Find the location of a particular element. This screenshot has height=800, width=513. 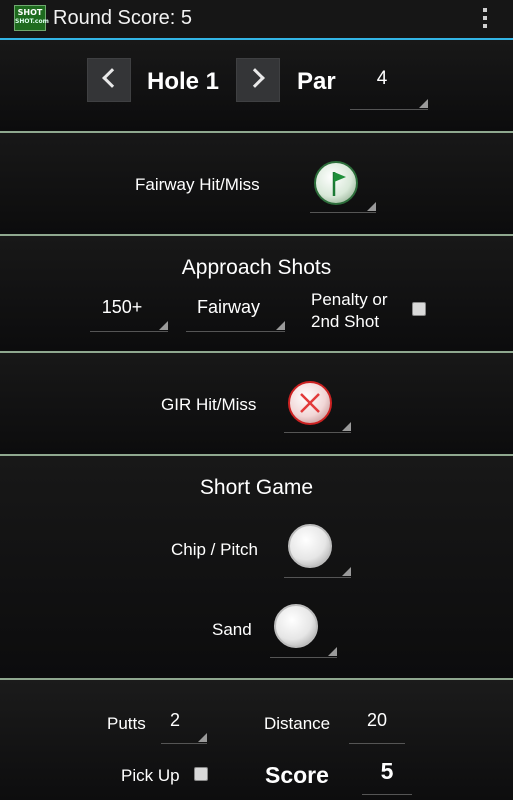

approach-lie-value: Fairway is located at coordinates (228, 307).